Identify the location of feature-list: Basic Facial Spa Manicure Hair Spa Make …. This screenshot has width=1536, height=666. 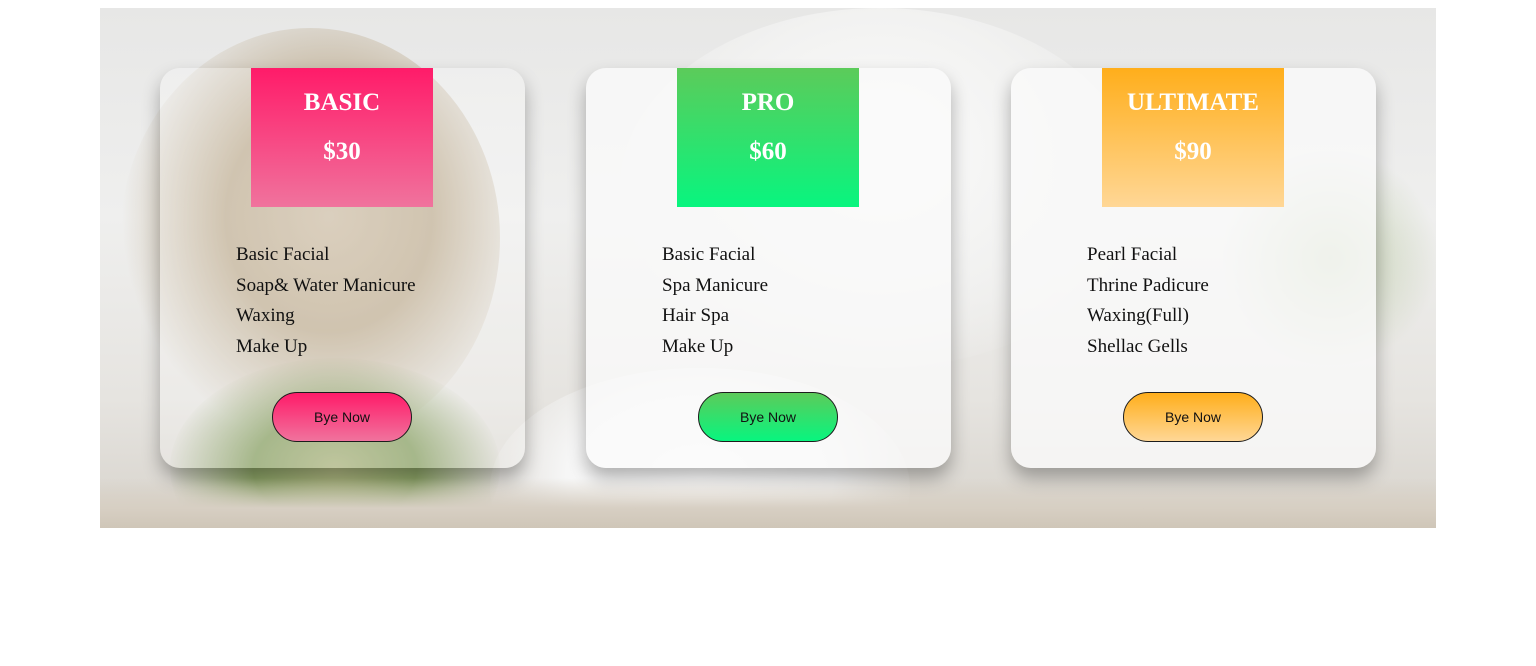
(715, 301).